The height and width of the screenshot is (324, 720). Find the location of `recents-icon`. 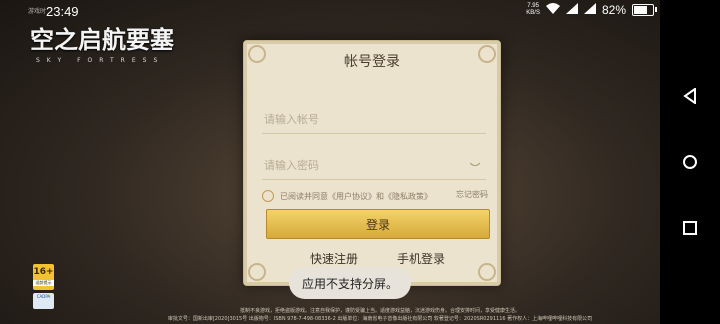

recents-icon is located at coordinates (690, 228).